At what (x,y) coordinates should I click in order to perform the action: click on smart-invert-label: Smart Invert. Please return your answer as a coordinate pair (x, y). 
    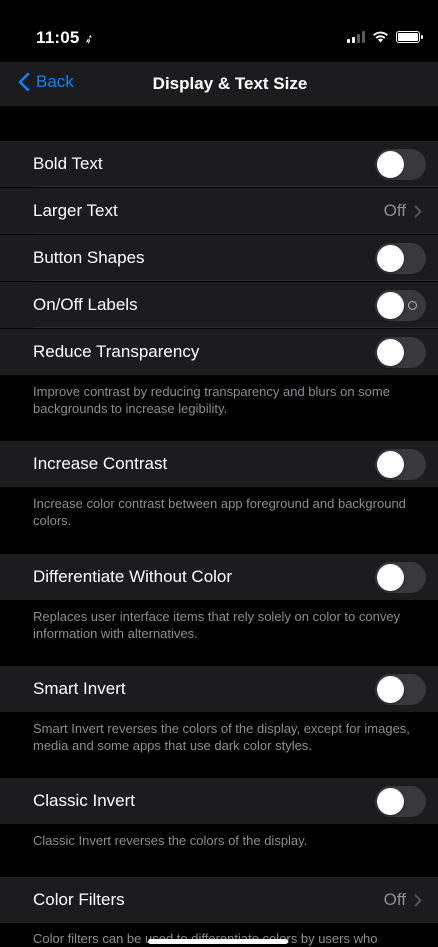
    Looking at the image, I should click on (79, 688).